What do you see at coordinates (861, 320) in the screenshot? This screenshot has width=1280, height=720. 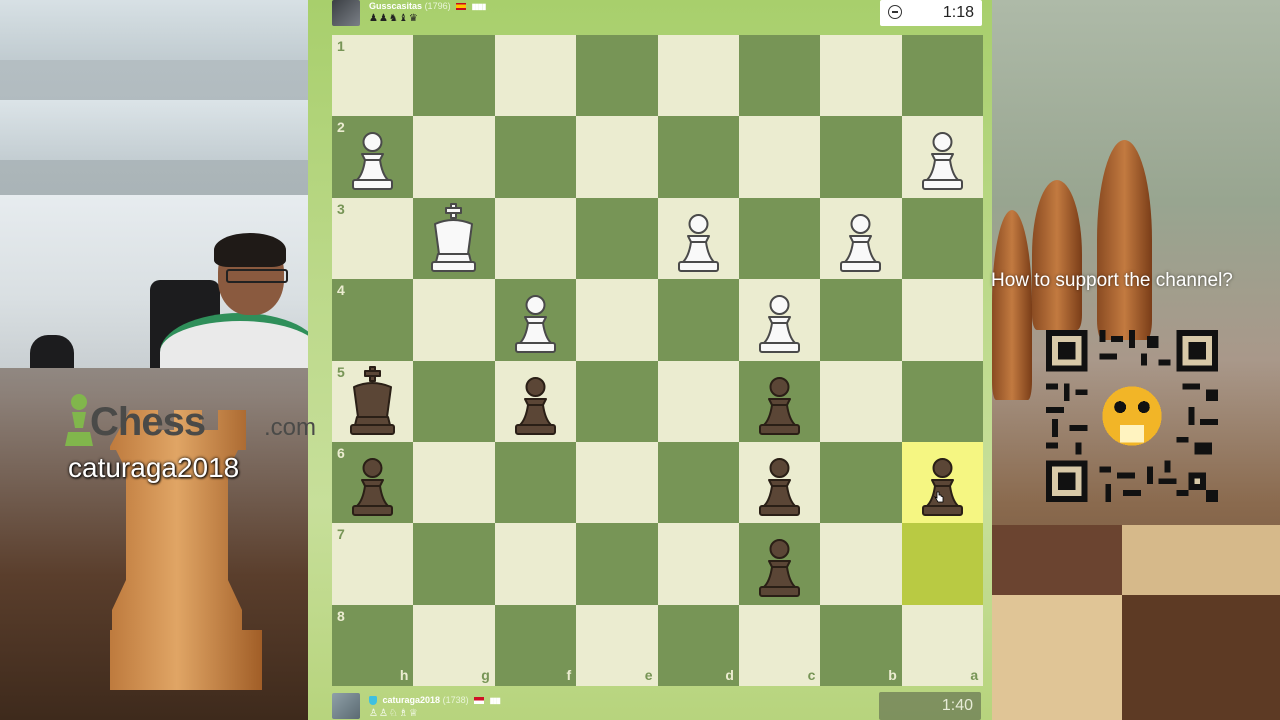 I see `square-b4` at bounding box center [861, 320].